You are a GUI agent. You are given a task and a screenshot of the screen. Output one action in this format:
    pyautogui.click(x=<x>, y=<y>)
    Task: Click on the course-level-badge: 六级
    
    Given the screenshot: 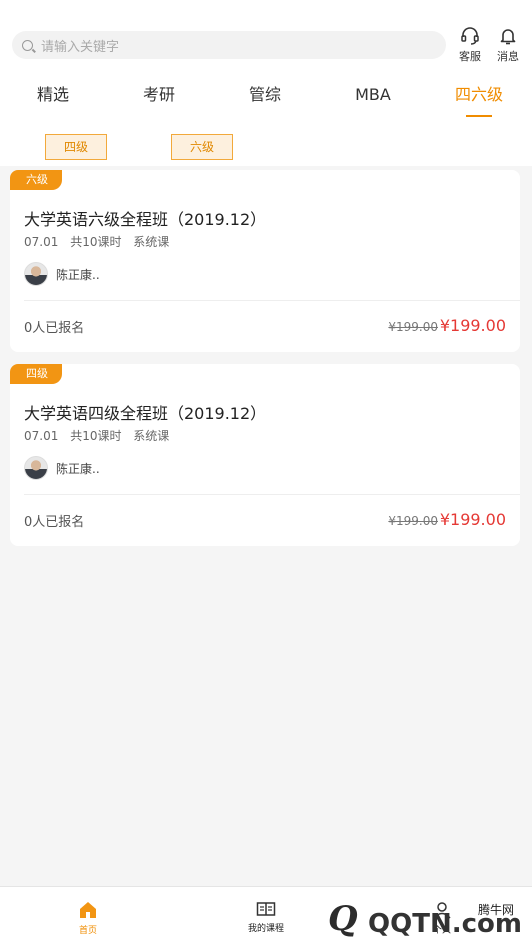 What is the action you would take?
    pyautogui.click(x=36, y=180)
    